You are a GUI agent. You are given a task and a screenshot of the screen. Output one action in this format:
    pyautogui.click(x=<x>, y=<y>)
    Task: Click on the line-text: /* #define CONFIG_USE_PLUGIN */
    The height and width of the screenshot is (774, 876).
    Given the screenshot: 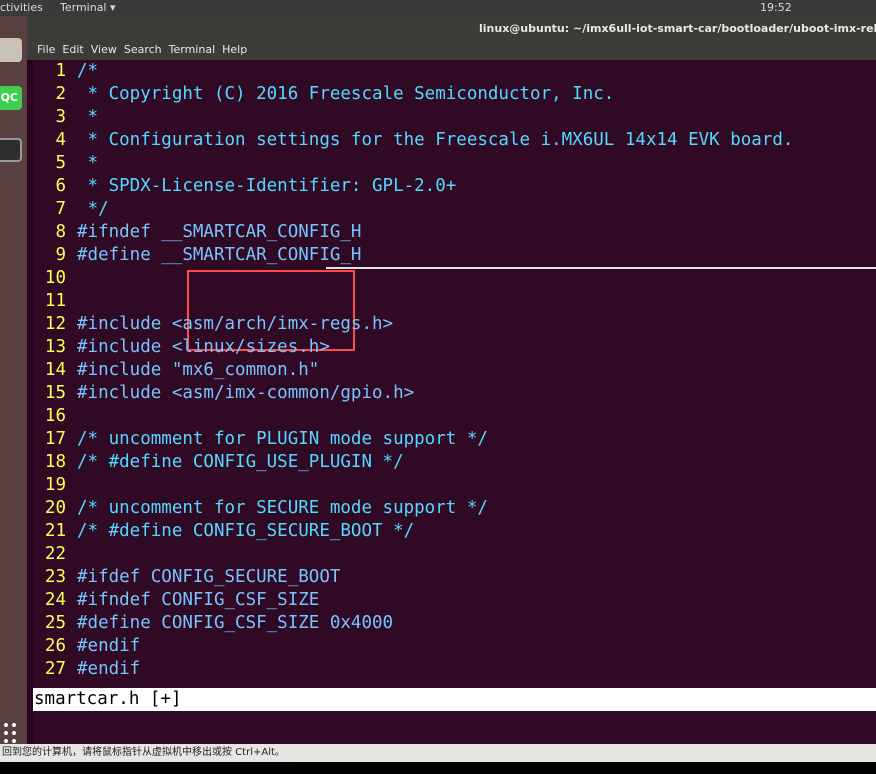 What is the action you would take?
    pyautogui.click(x=240, y=462)
    